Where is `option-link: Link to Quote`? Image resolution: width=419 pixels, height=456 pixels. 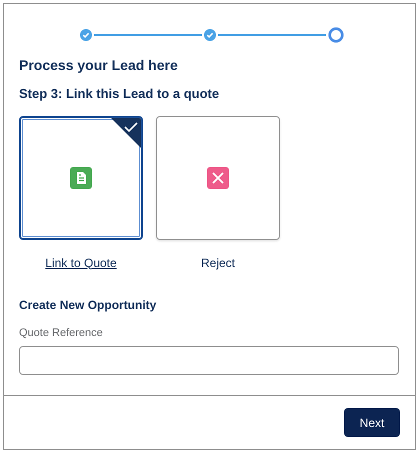
option-link: Link to Quote is located at coordinates (81, 263).